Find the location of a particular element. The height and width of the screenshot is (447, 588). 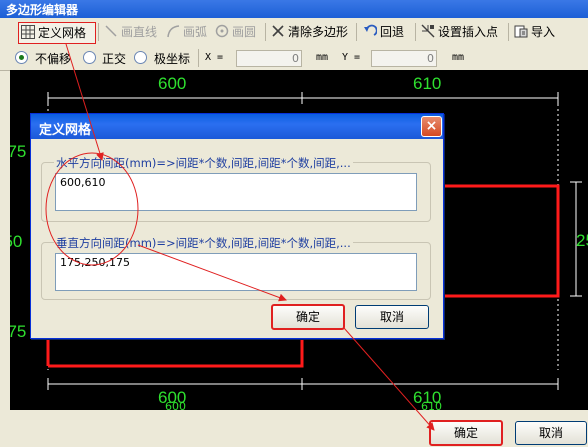

clear-polygon-label: 清除多边形 is located at coordinates (318, 32).